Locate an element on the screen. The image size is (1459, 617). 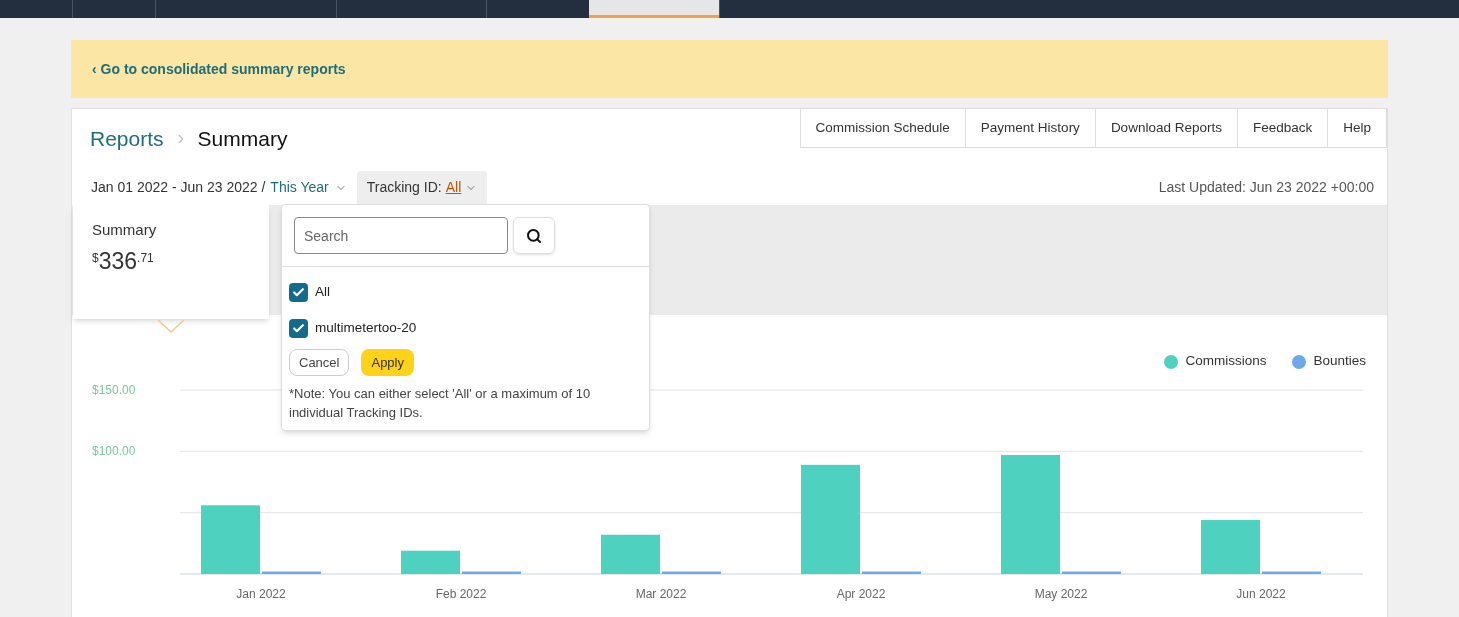
apply-button: Apply is located at coordinates (387, 362).